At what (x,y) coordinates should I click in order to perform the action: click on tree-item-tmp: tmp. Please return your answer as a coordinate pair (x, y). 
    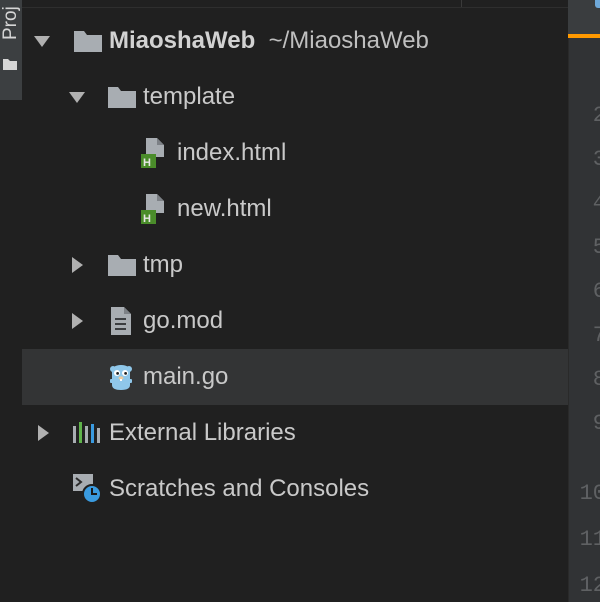
    Looking at the image, I should click on (295, 265).